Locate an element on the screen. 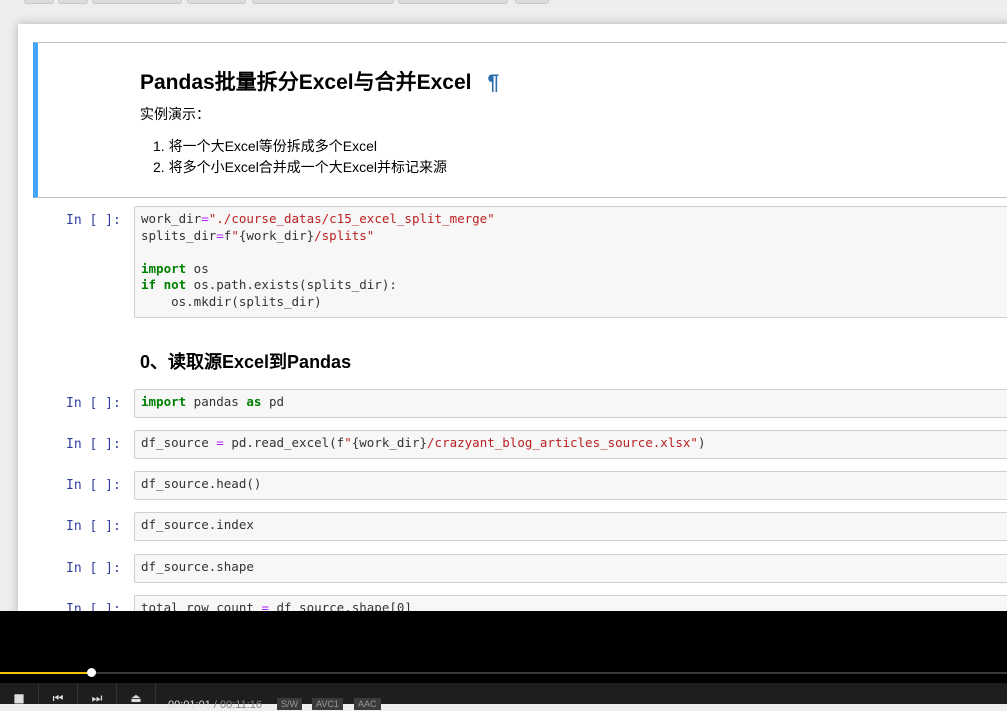 The image size is (1007, 711). notebook-toolbar is located at coordinates (503, 3).